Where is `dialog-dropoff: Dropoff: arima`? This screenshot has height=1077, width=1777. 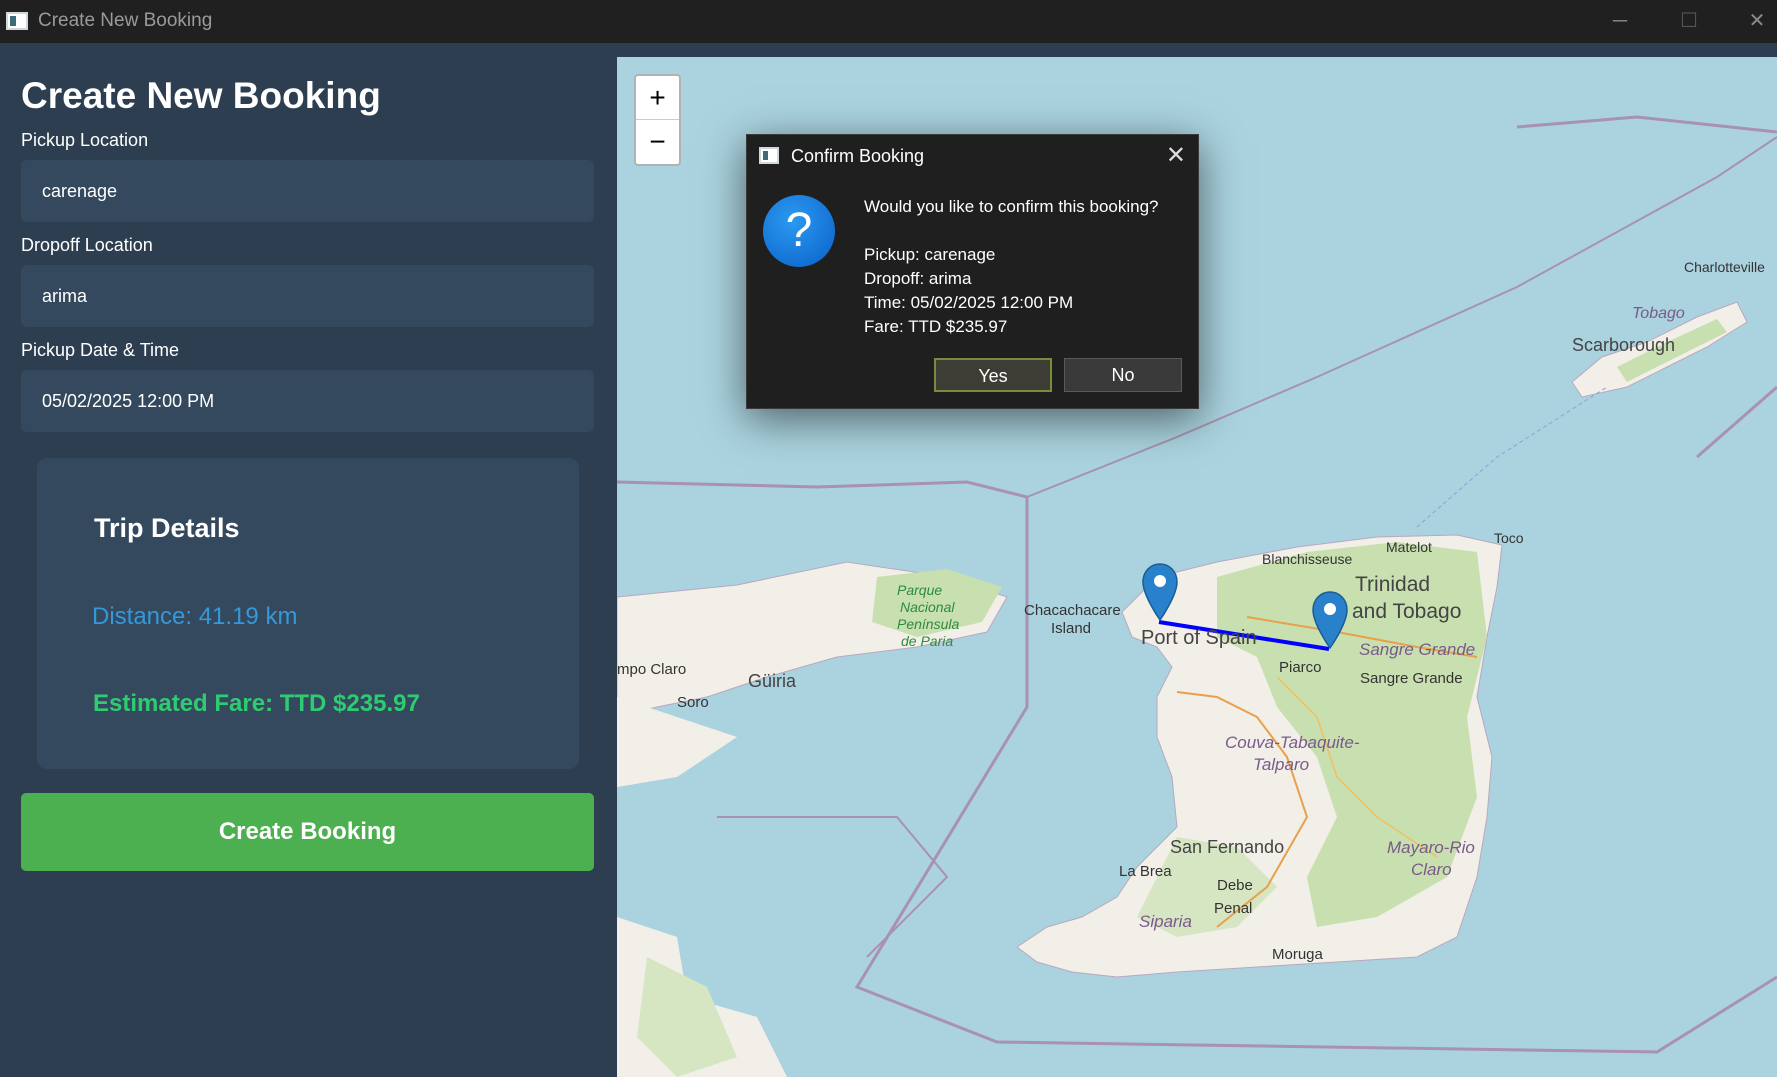 dialog-dropoff: Dropoff: arima is located at coordinates (918, 278).